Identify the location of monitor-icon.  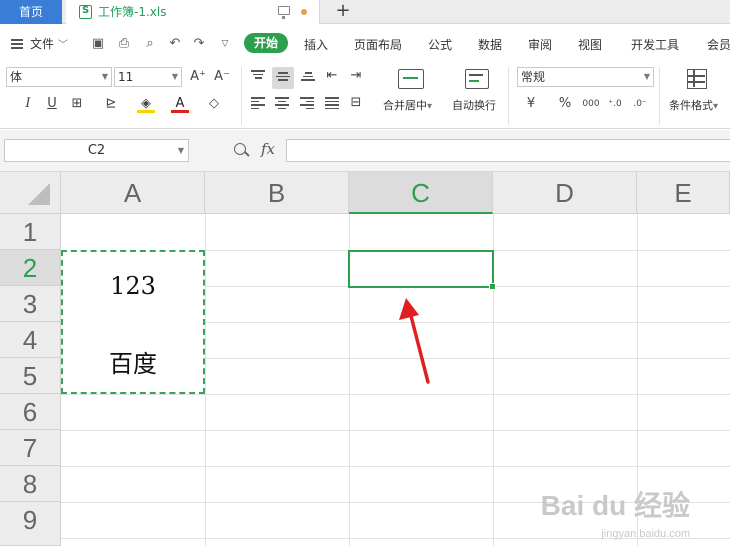
(284, 12).